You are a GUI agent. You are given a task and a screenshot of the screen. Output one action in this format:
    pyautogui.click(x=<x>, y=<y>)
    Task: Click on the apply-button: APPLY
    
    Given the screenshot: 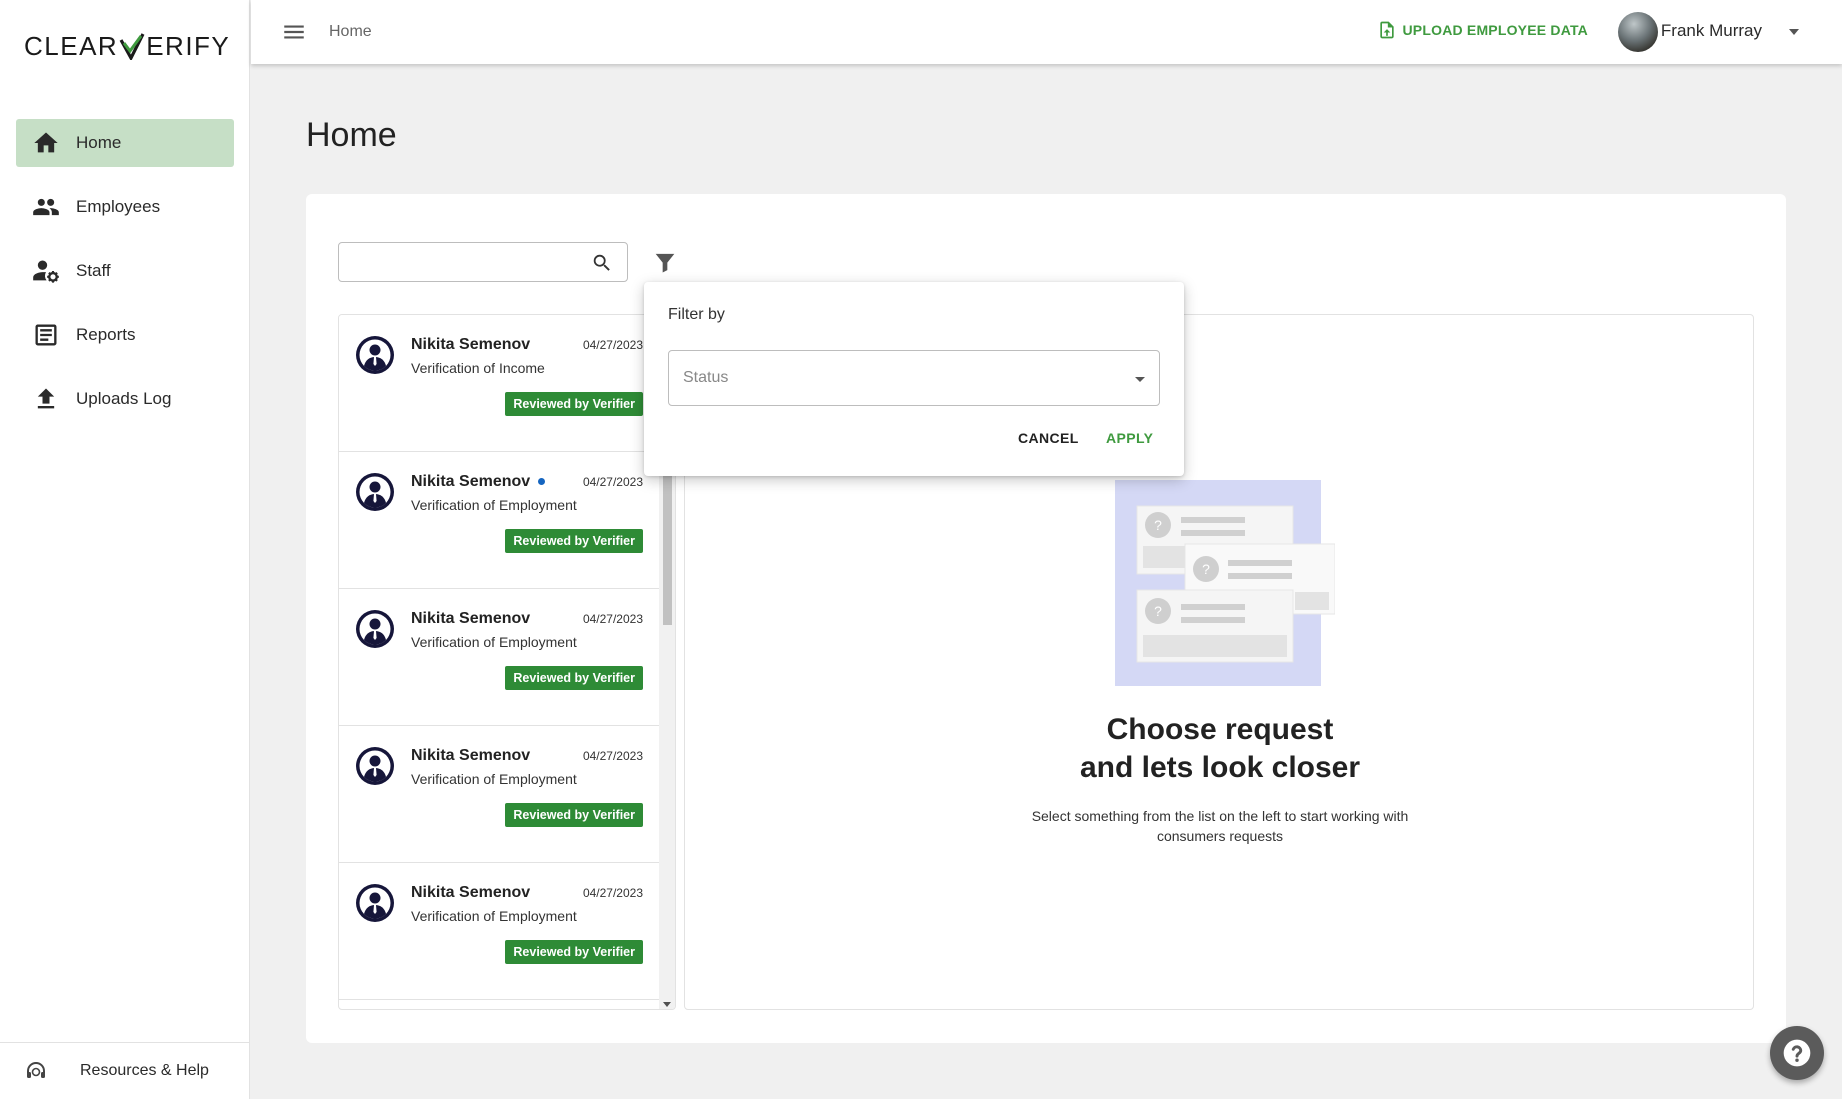 What is the action you would take?
    pyautogui.click(x=1129, y=438)
    